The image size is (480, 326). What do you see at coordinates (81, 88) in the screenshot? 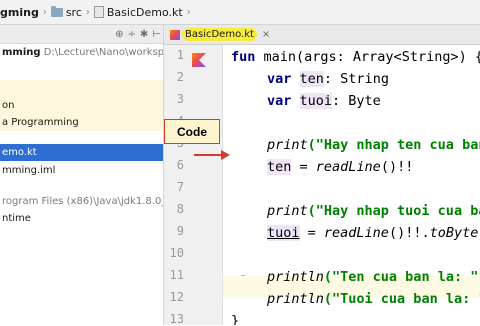
I see `tree-item` at bounding box center [81, 88].